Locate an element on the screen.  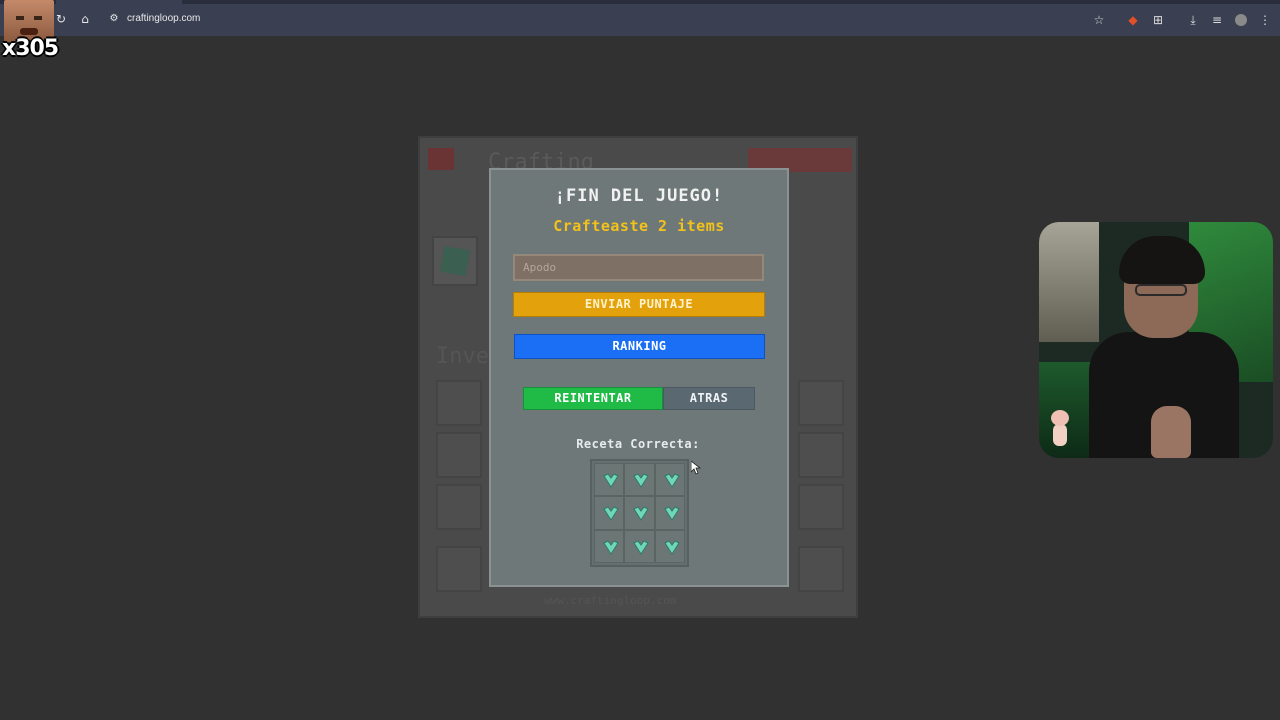
nickname-input is located at coordinates (638, 267).